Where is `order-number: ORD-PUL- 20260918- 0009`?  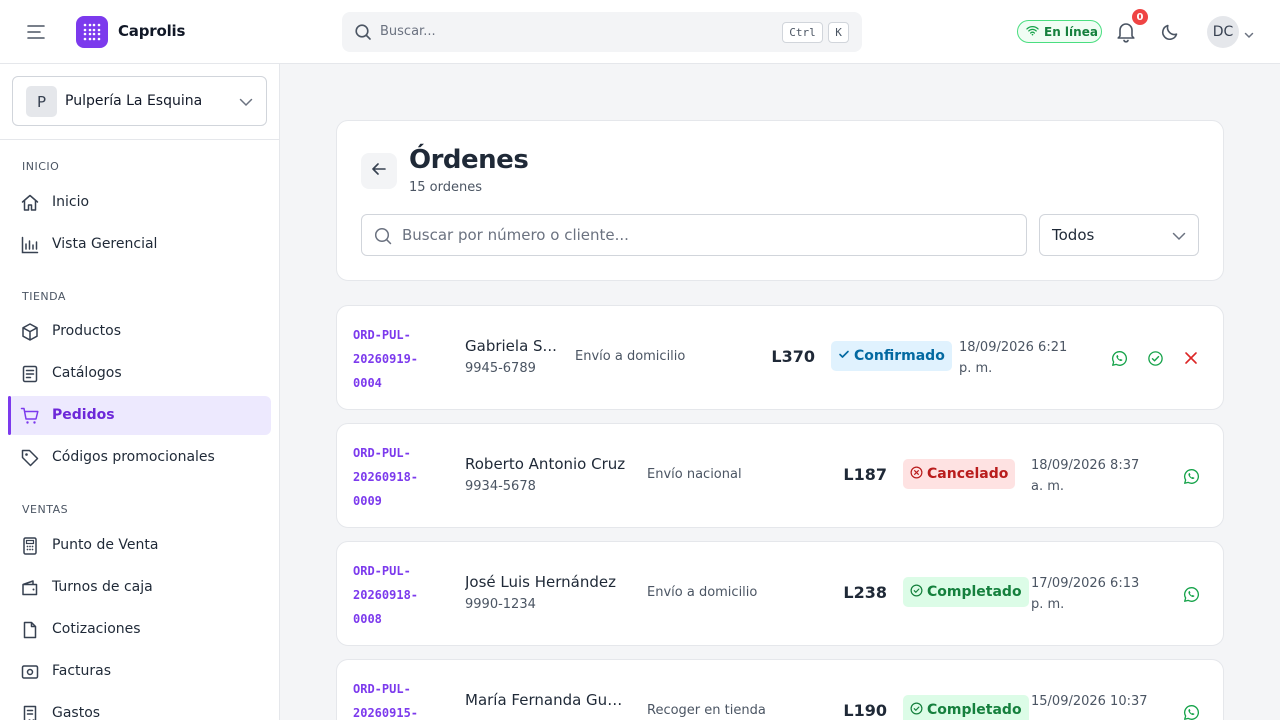 order-number: ORD-PUL- 20260918- 0009 is located at coordinates (403, 477).